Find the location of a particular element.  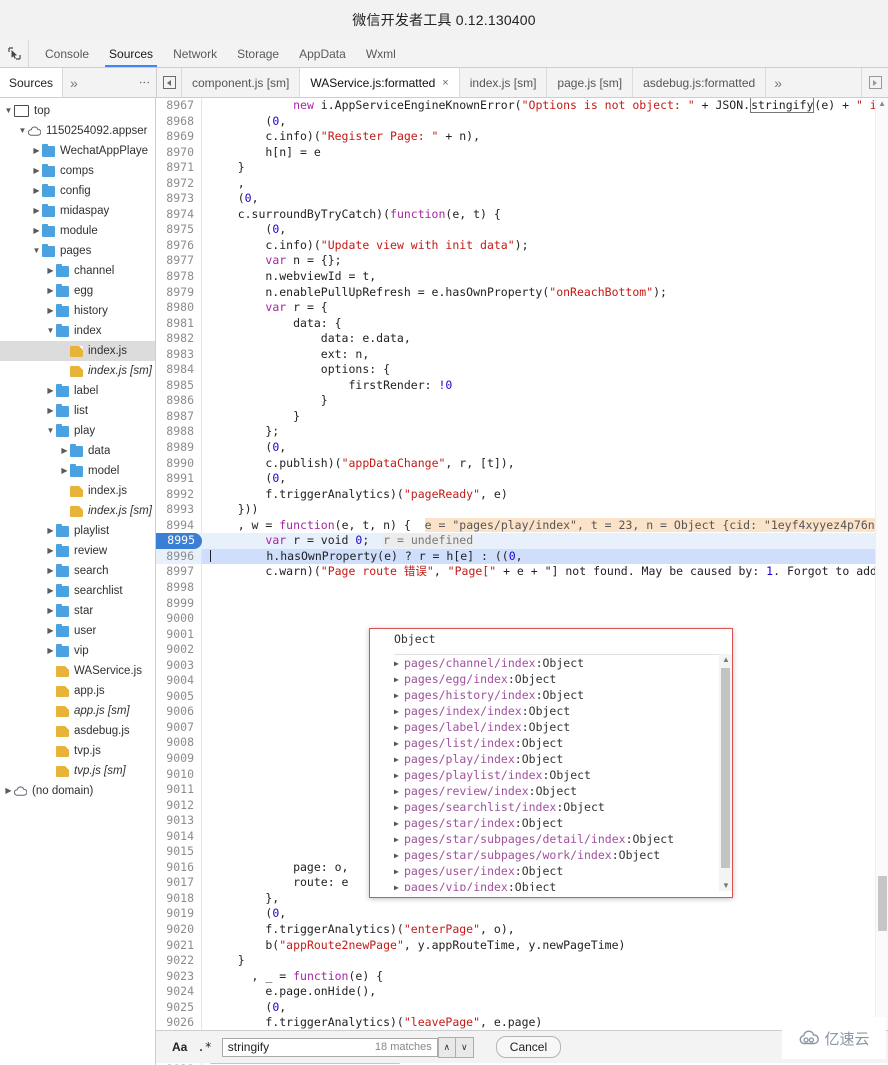

code-line: 8998 is located at coordinates (522, 587).